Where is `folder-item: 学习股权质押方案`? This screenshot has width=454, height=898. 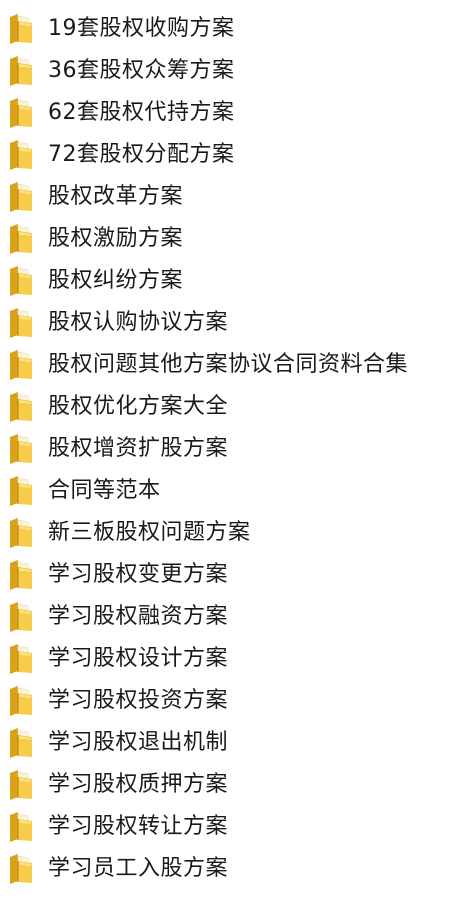
folder-item: 学习股权质押方案 is located at coordinates (227, 785).